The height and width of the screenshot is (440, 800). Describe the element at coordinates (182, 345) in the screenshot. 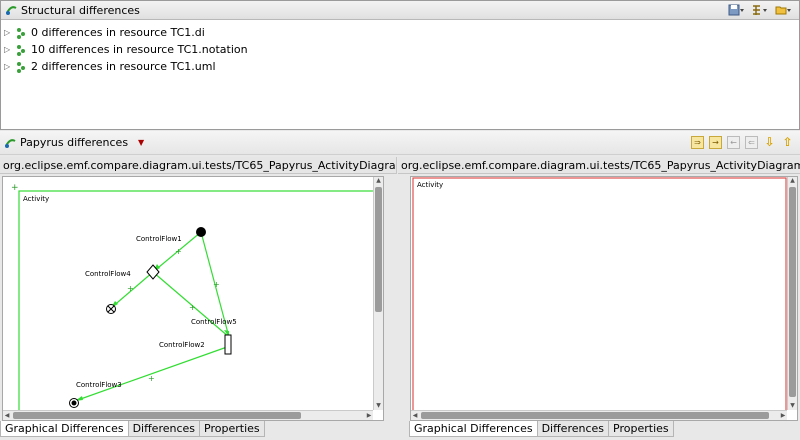

I see `control-flow-2-label: ControlFlow2` at that location.